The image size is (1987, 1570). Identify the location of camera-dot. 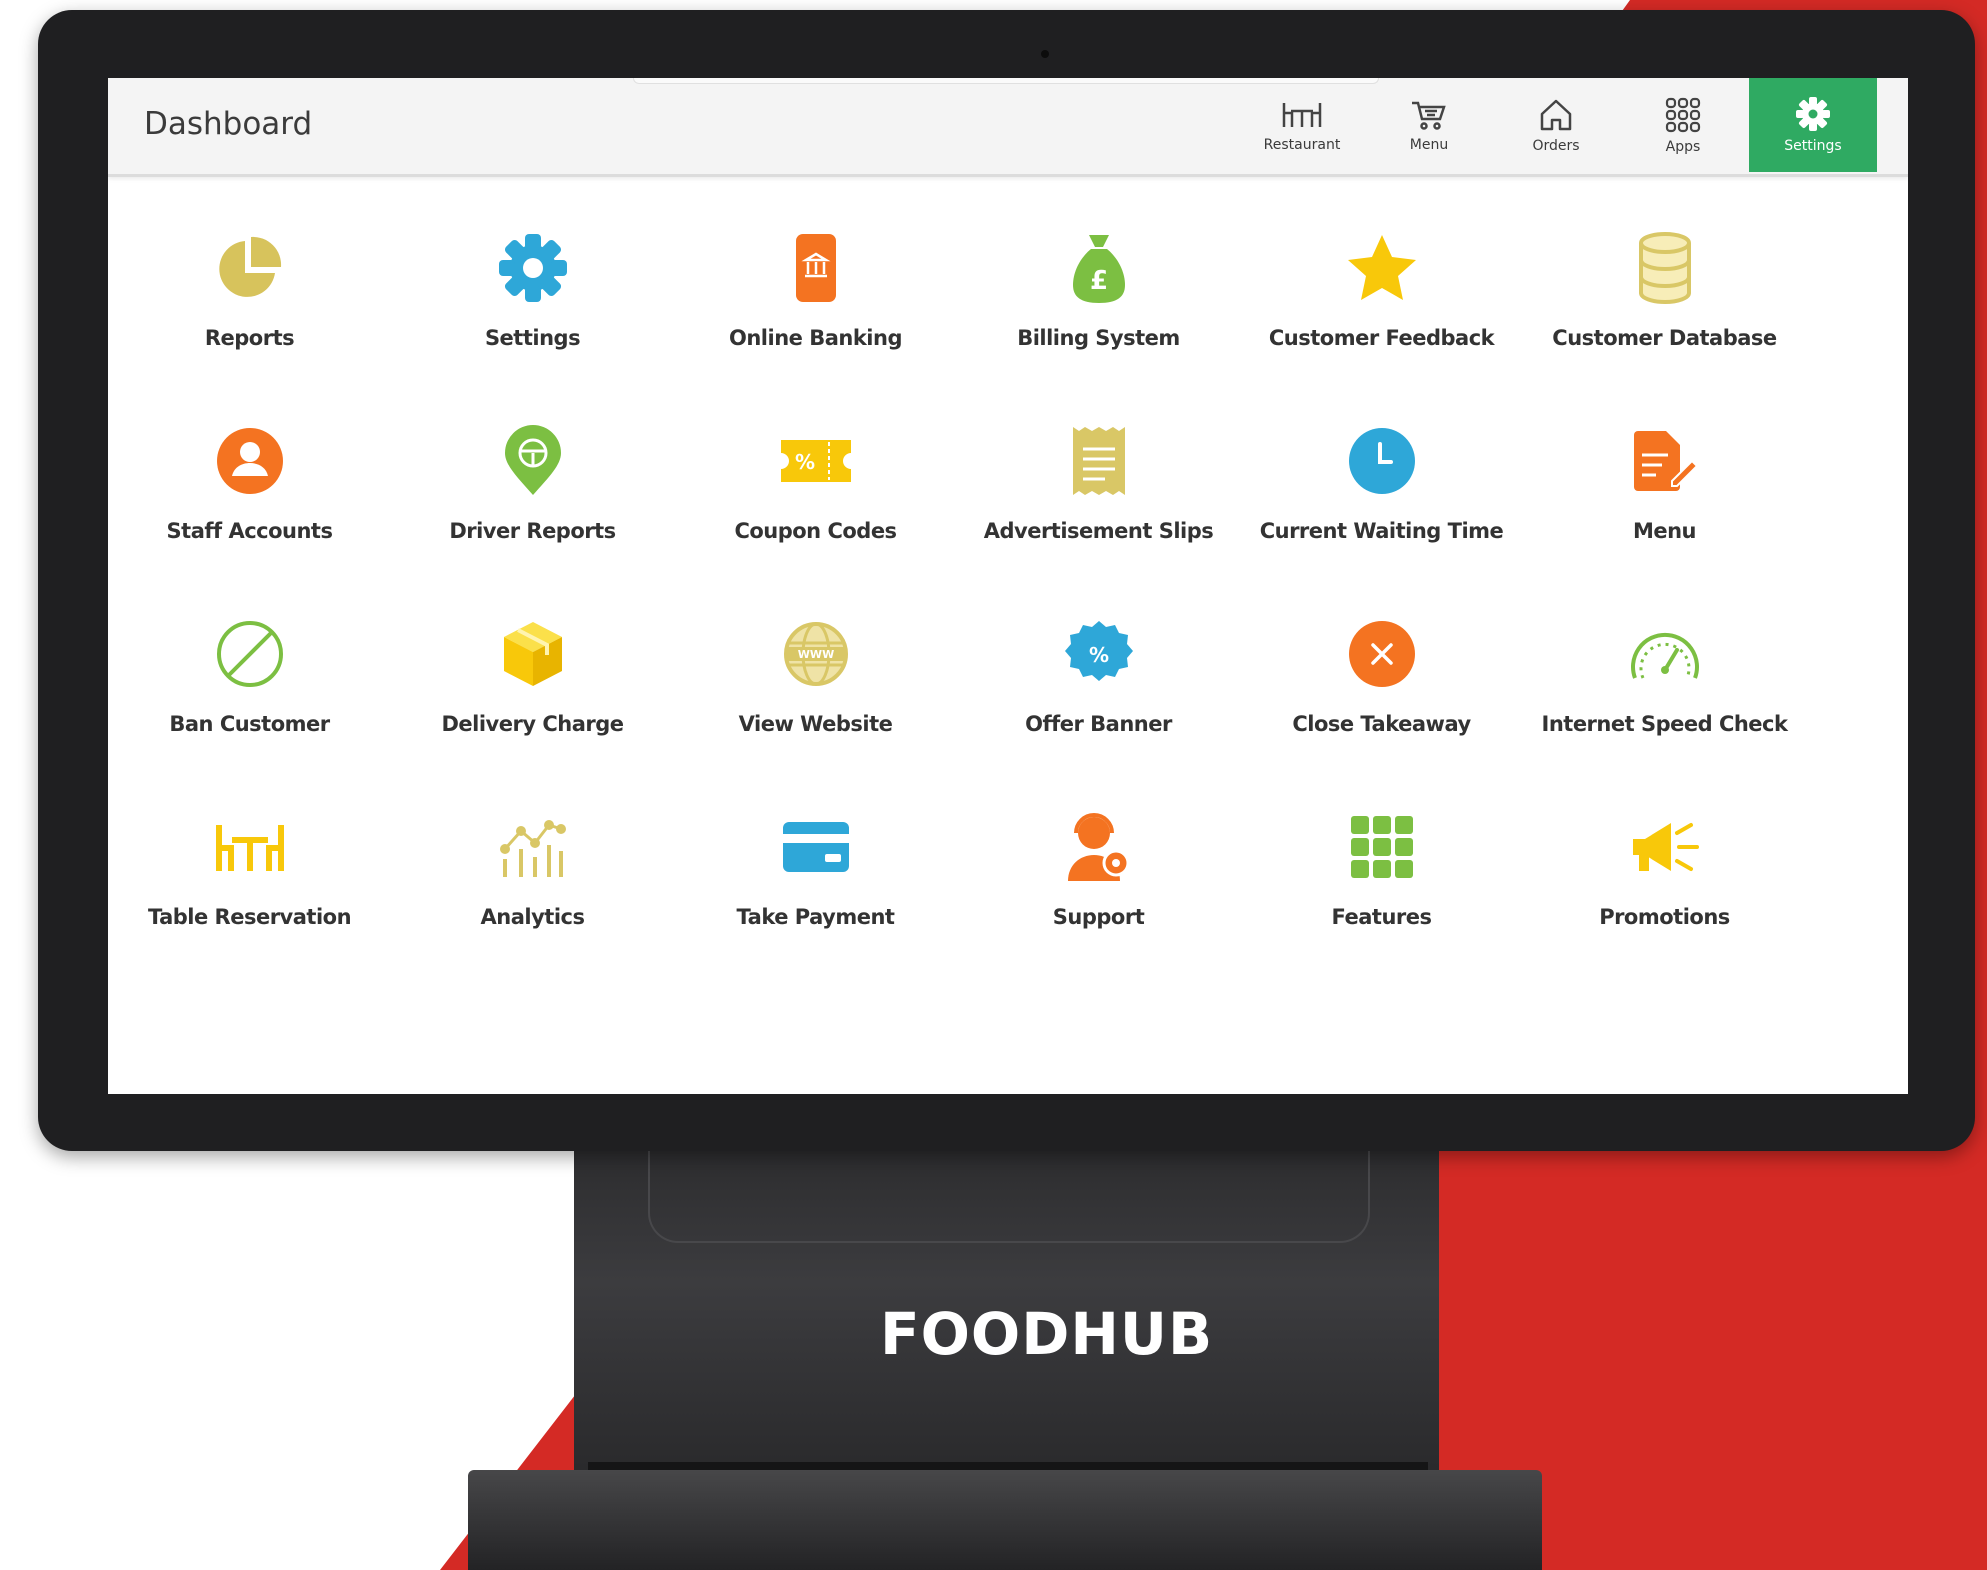
(1045, 54).